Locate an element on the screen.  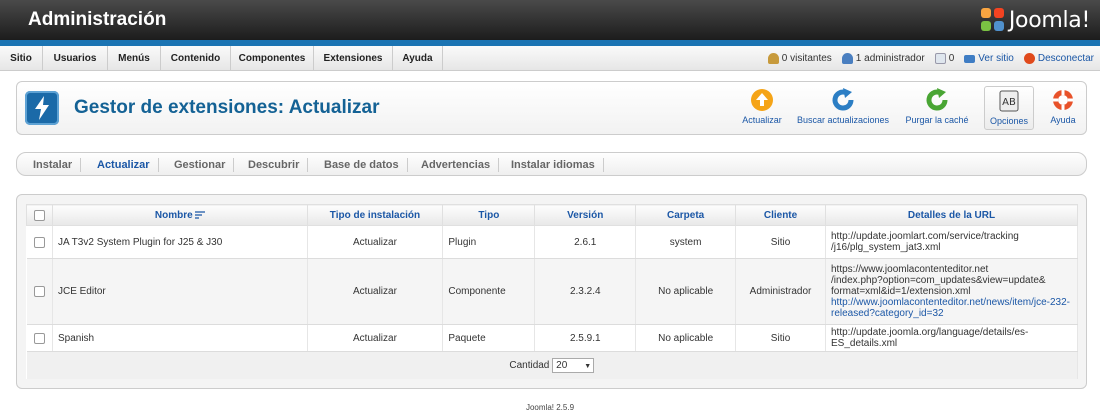
options-label: Opciones is located at coordinates (1009, 121).